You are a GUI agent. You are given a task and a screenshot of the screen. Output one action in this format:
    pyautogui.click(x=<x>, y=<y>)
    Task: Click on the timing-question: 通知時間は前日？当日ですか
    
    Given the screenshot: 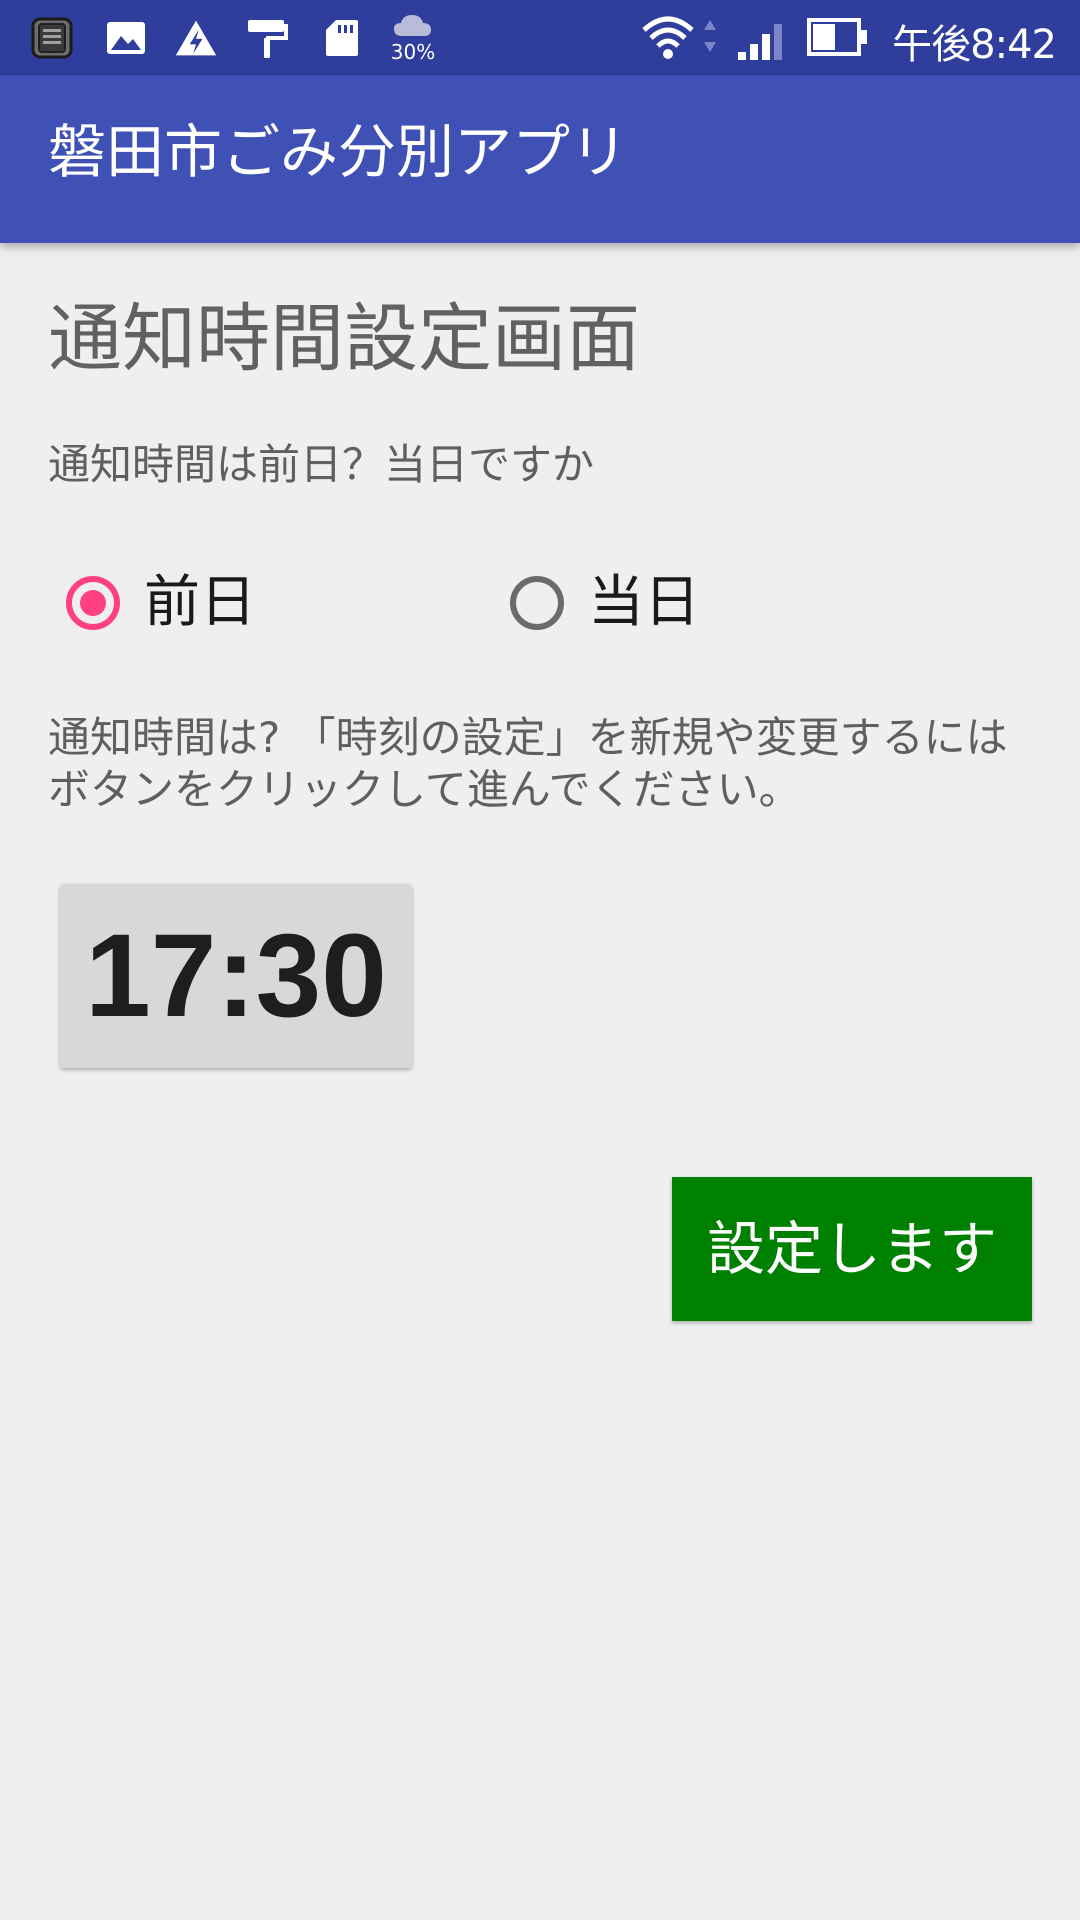 What is the action you would take?
    pyautogui.click(x=321, y=464)
    